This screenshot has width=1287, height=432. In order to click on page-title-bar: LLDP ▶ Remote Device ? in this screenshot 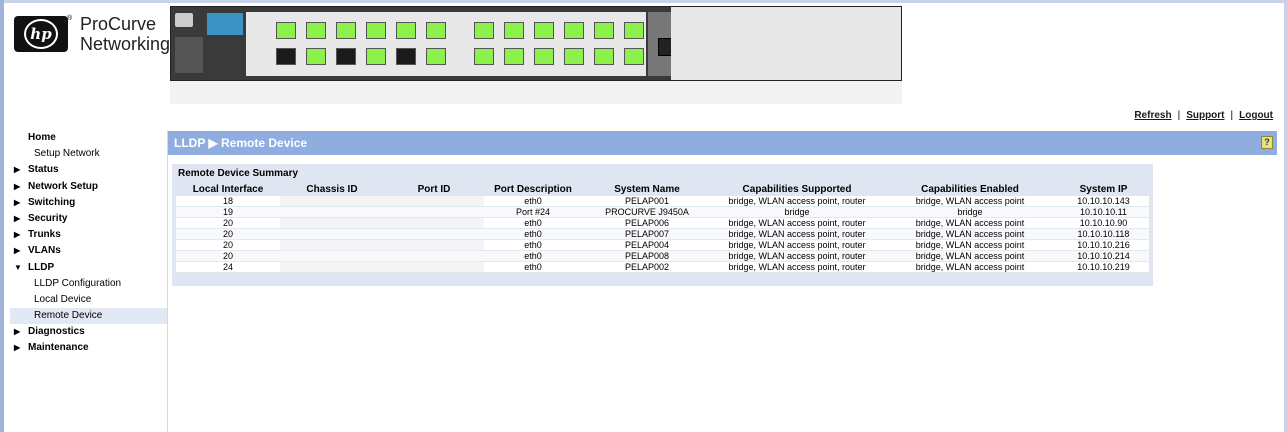, I will do `click(722, 143)`.